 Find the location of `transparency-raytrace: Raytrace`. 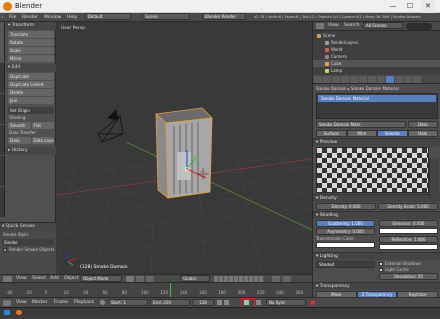

transparency-raytrace: Raytrace is located at coordinates (418, 294).